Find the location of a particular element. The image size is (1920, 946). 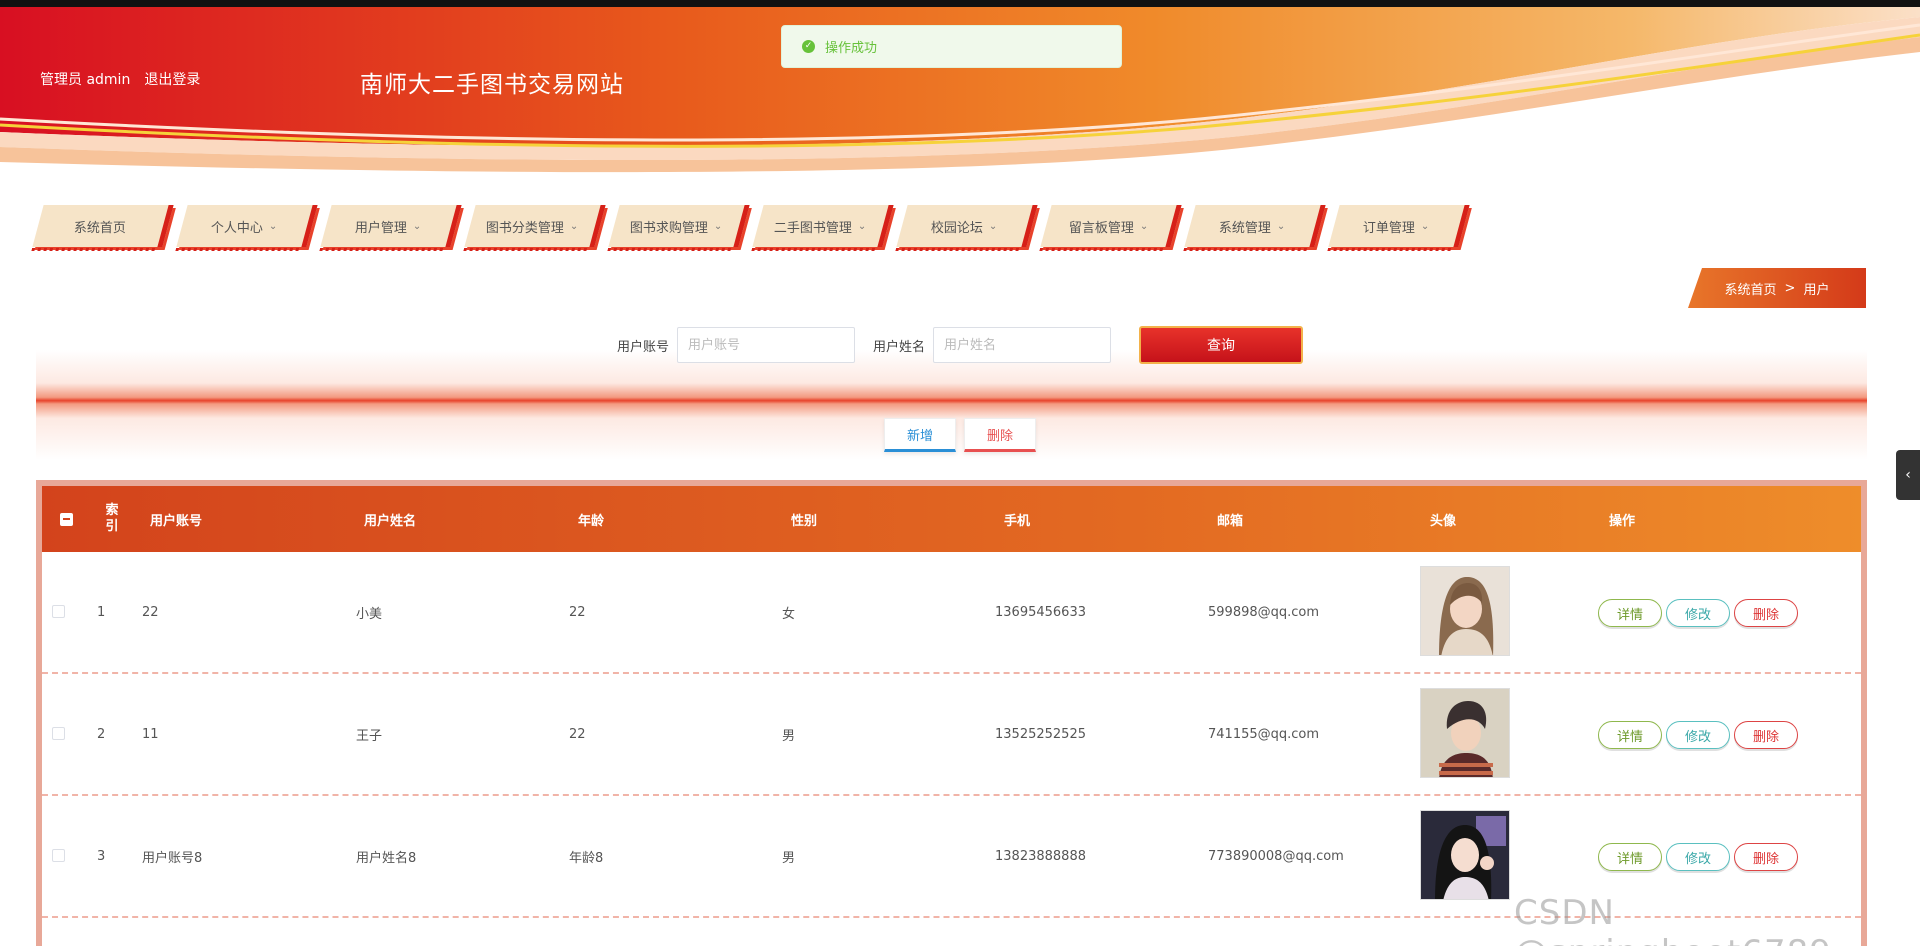

select-all-checkbox is located at coordinates (66, 519).